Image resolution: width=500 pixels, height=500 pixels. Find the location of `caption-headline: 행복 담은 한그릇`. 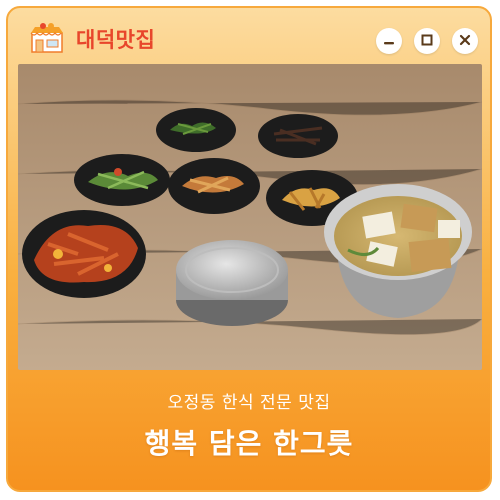

caption-headline: 행복 담은 한그릇 is located at coordinates (249, 443).